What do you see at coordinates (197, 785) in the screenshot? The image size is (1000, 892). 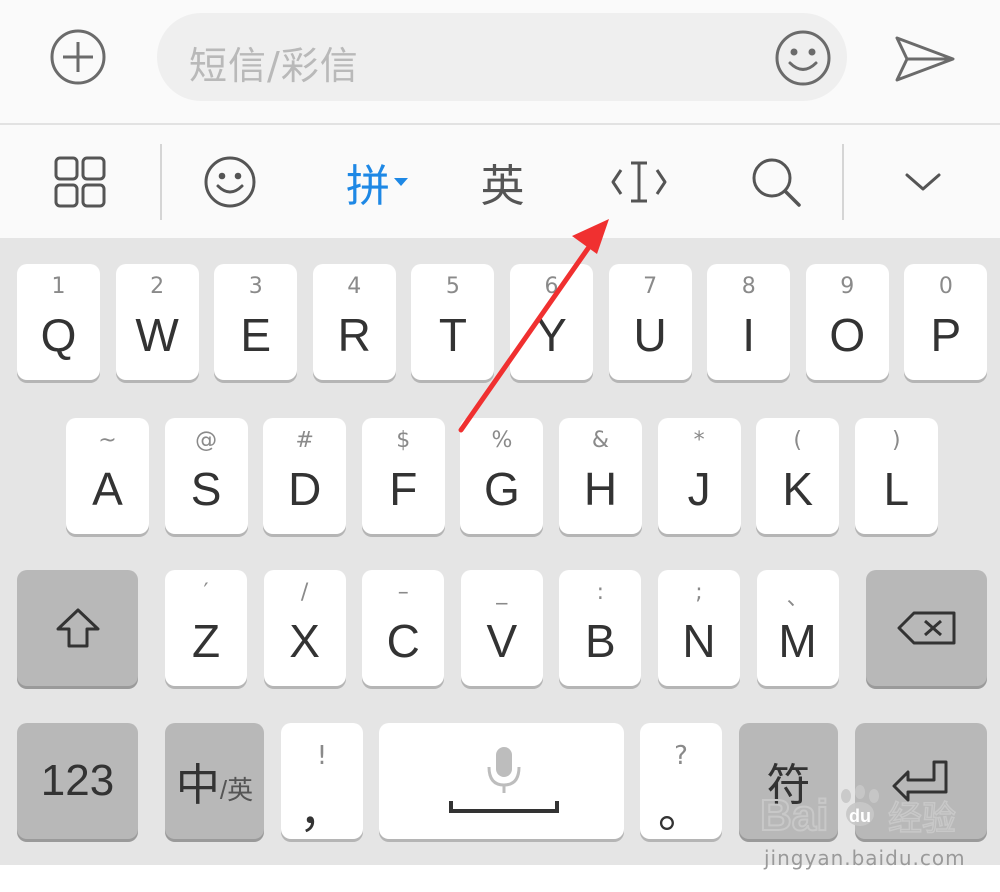 I see `zh-label: 中` at bounding box center [197, 785].